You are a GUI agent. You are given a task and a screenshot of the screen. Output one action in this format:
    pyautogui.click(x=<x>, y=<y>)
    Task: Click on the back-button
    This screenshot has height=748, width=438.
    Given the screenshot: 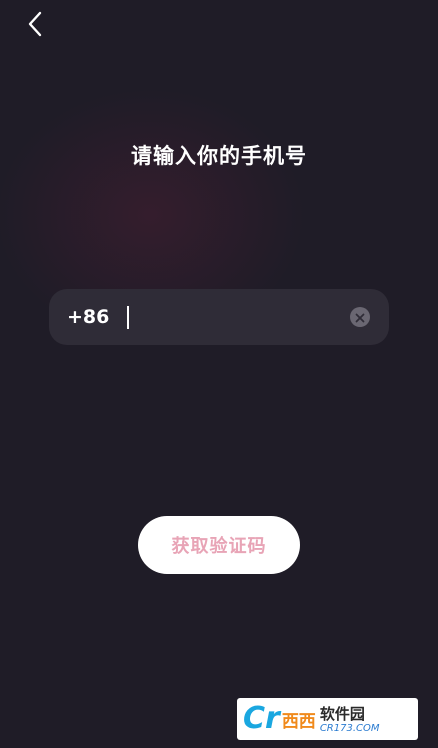 What is the action you would take?
    pyautogui.click(x=35, y=26)
    